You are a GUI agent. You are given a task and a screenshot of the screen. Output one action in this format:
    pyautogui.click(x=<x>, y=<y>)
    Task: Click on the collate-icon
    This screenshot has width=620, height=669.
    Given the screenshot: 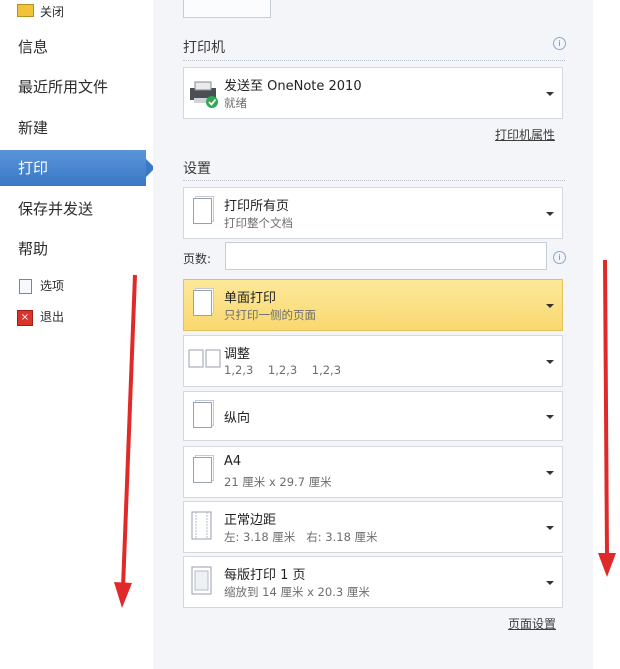 What is the action you would take?
    pyautogui.click(x=204, y=358)
    